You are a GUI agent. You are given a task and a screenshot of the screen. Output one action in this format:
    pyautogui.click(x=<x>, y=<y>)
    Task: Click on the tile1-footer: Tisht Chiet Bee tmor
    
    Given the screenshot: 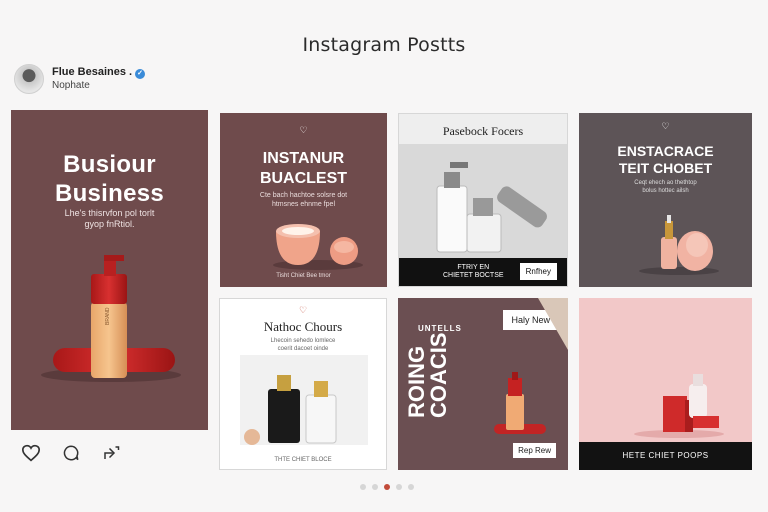 What is the action you would take?
    pyautogui.click(x=303, y=276)
    